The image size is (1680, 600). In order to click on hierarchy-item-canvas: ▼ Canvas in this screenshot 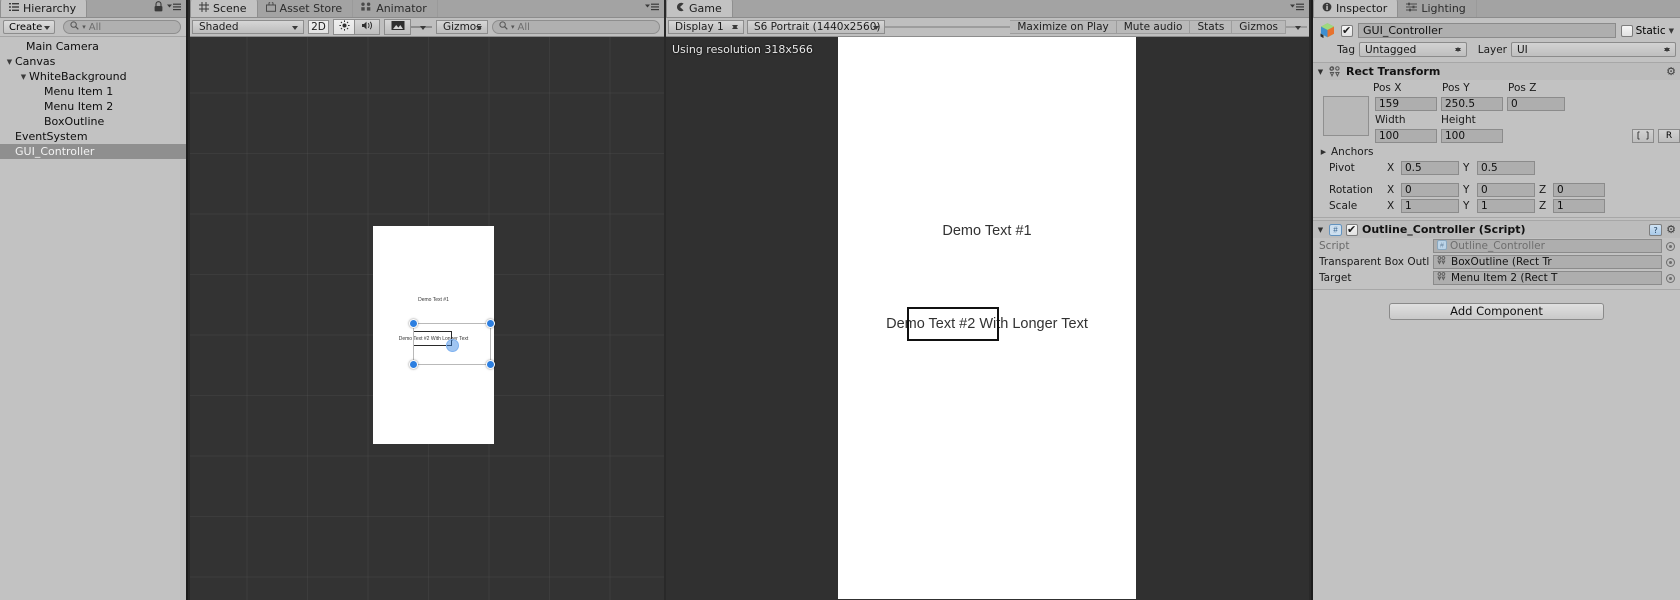, I will do `click(93, 61)`.